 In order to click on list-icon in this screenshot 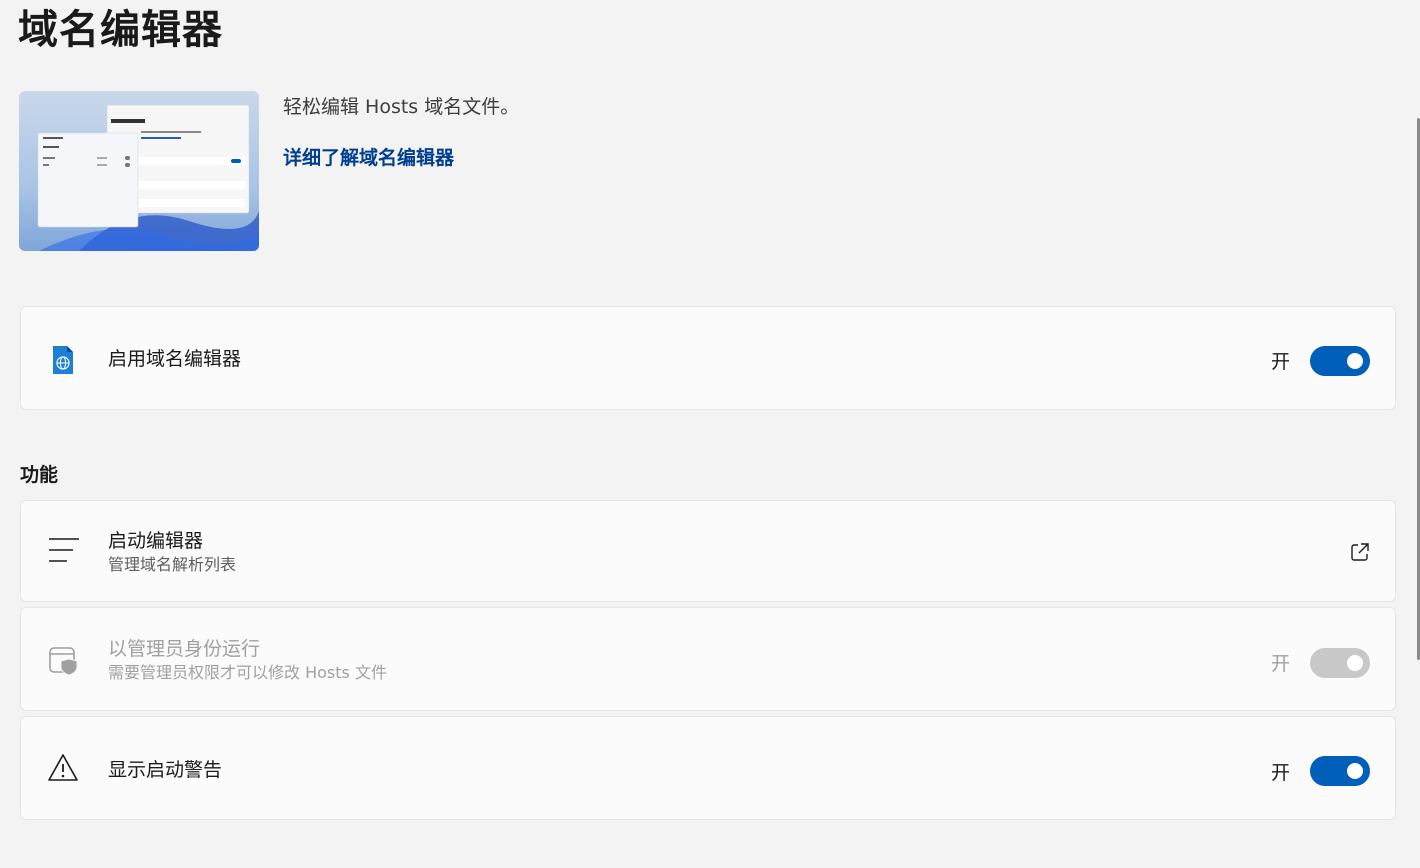, I will do `click(64, 553)`.